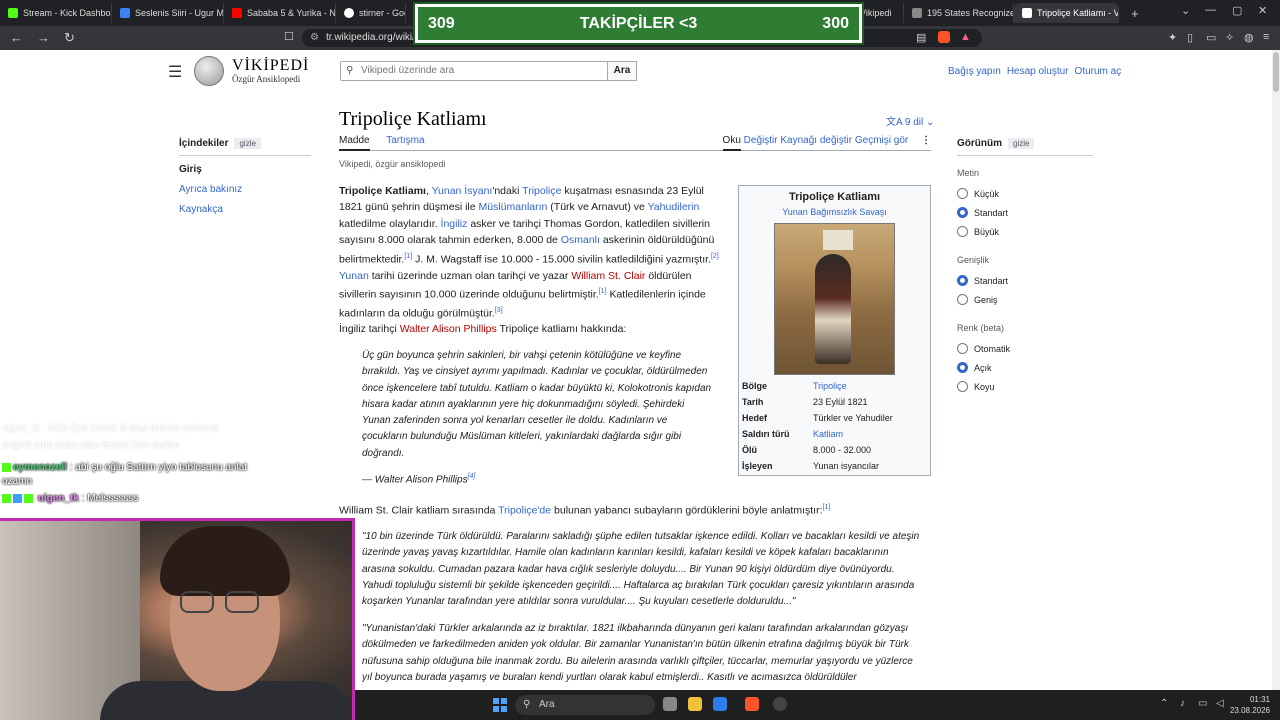 Image resolution: width=1280 pixels, height=720 pixels. Describe the element at coordinates (1025, 280) in the screenshot. I see `radio-standard-width: Standart` at that location.